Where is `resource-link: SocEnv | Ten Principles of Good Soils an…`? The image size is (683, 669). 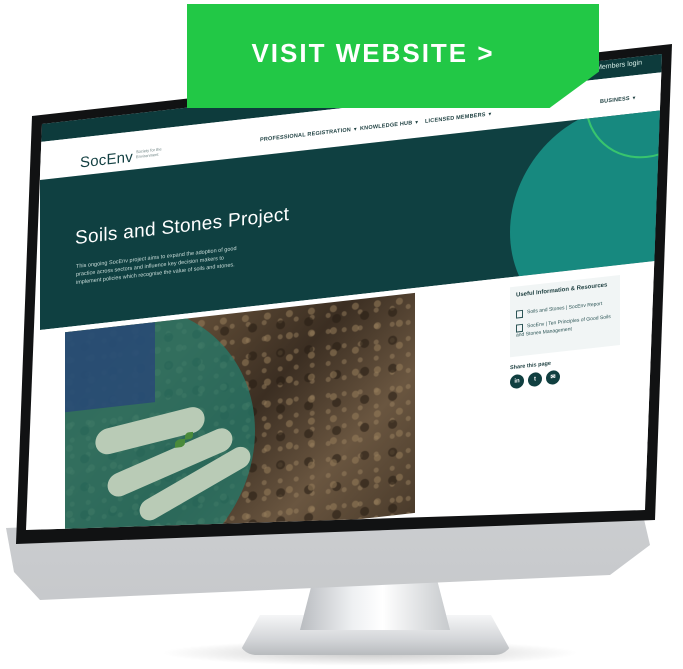 resource-link: SocEnv | Ten Principles of Good Soils an… is located at coordinates (566, 326).